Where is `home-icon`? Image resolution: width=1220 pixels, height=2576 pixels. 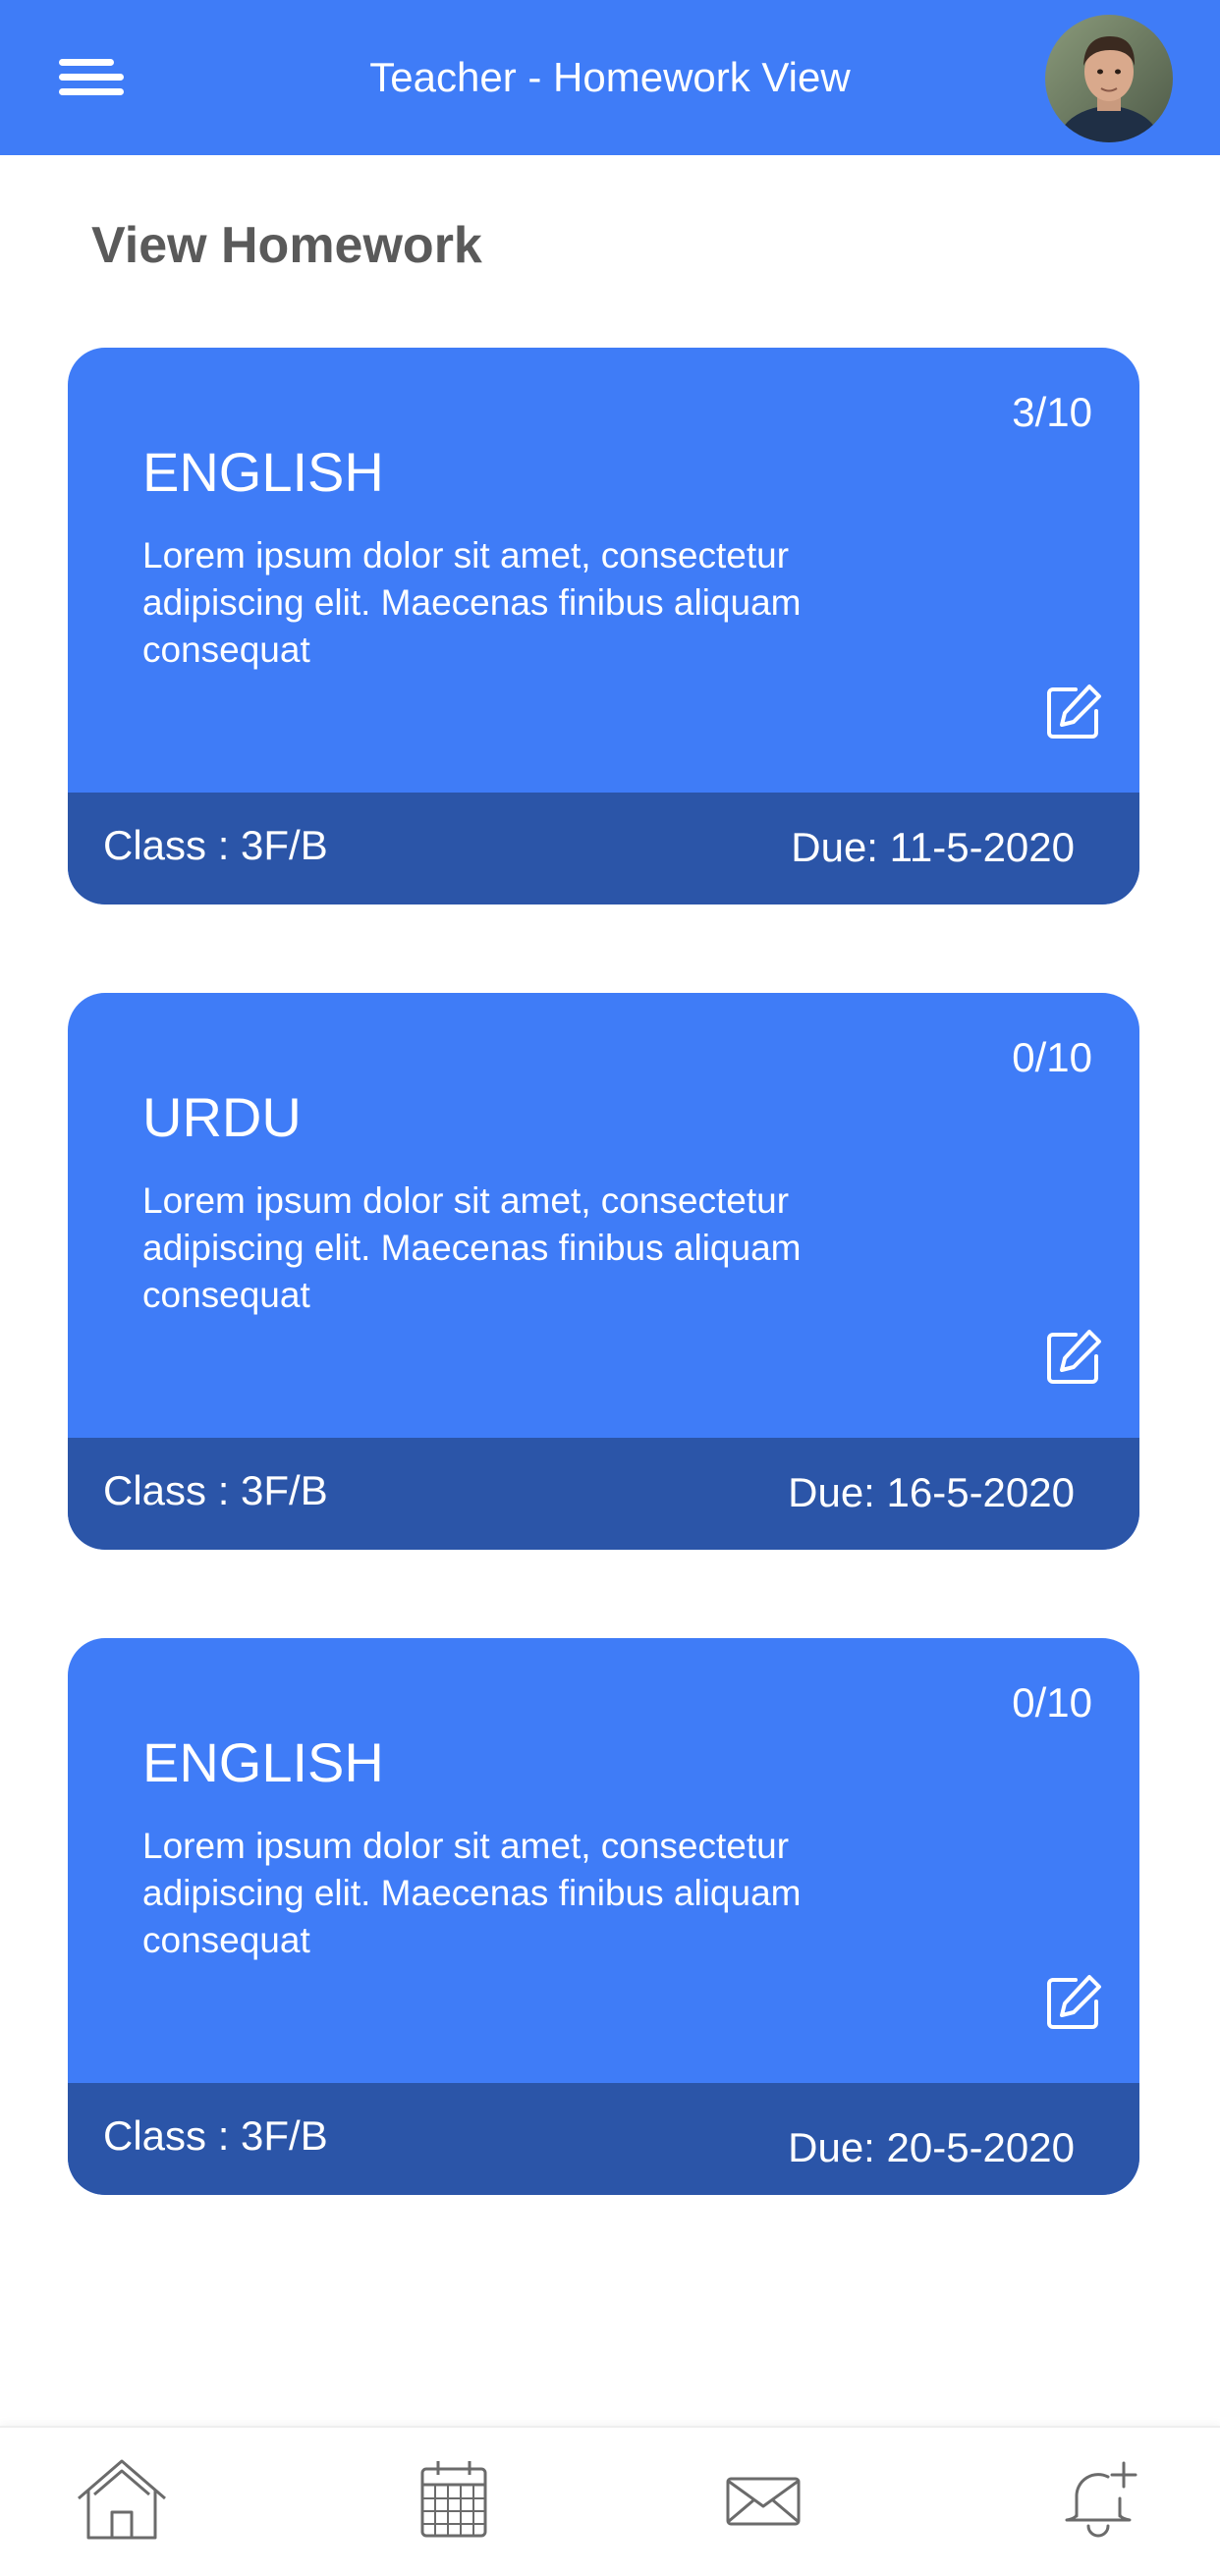
home-icon is located at coordinates (122, 2499).